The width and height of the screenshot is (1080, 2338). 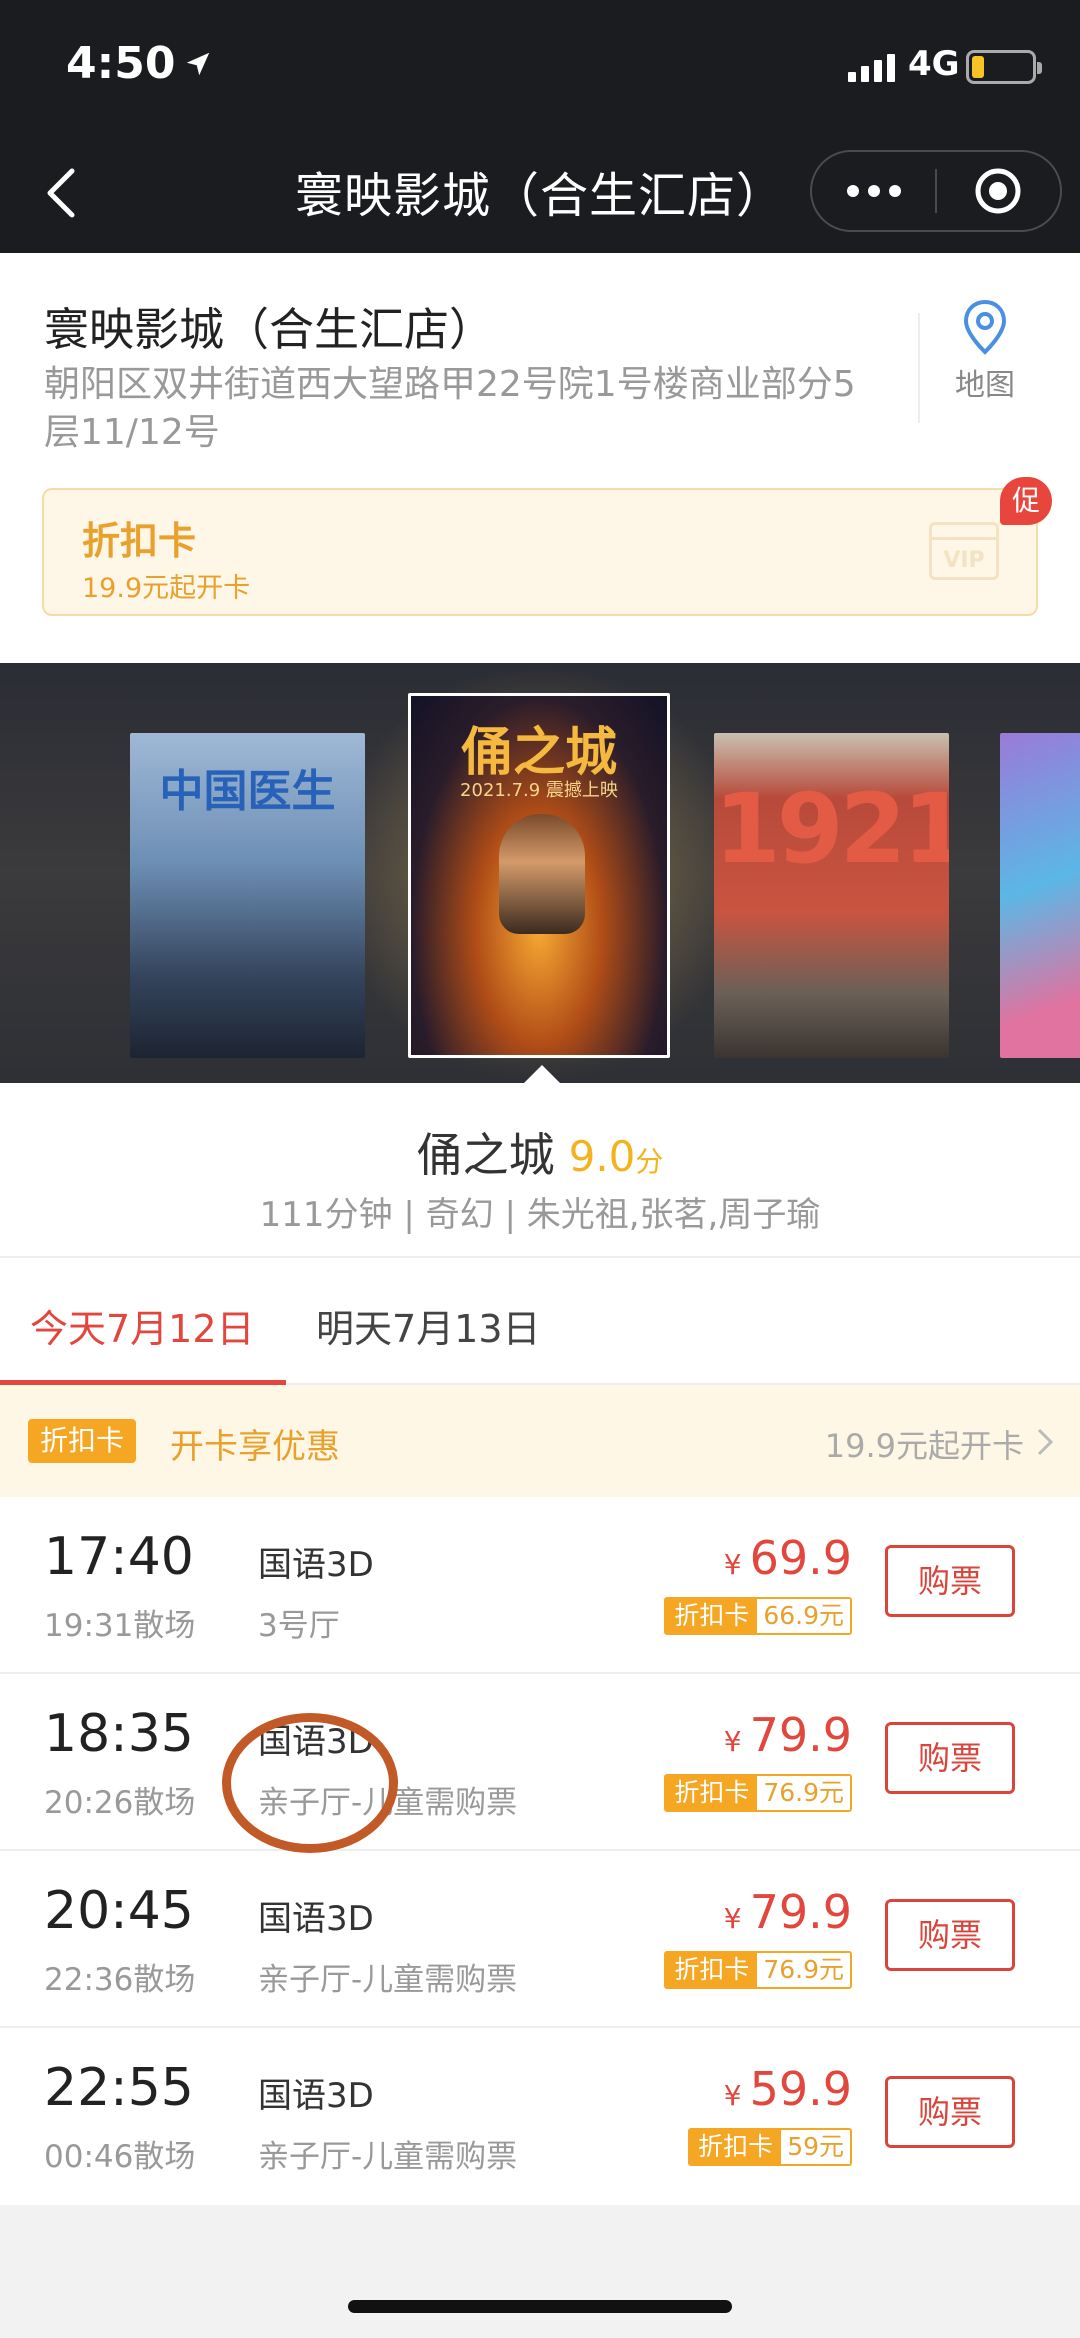 I want to click on bottom-area, so click(x=540, y=2271).